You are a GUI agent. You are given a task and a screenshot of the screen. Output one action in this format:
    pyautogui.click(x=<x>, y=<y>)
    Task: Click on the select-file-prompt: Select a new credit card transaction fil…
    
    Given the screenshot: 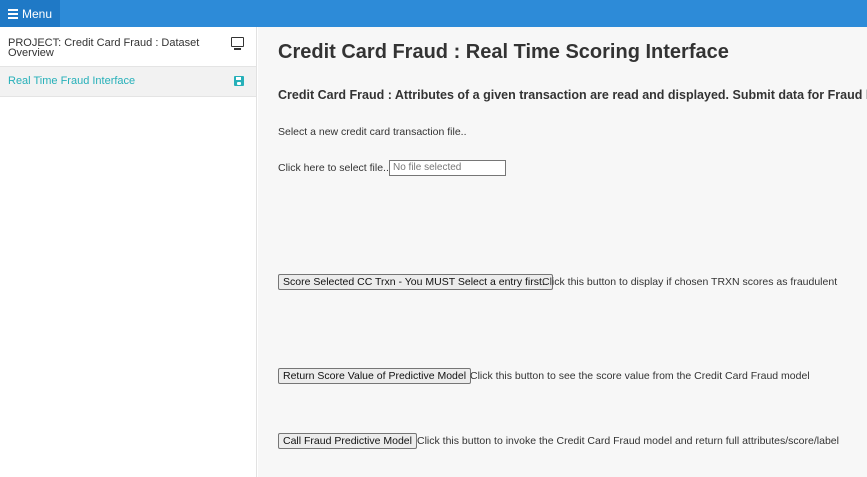 What is the action you would take?
    pyautogui.click(x=372, y=132)
    